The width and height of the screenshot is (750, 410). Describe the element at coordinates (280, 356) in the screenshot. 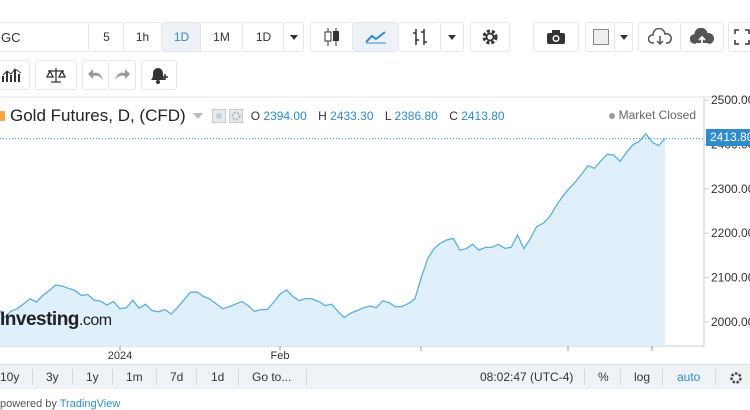

I see `x-tick-label: Feb` at that location.